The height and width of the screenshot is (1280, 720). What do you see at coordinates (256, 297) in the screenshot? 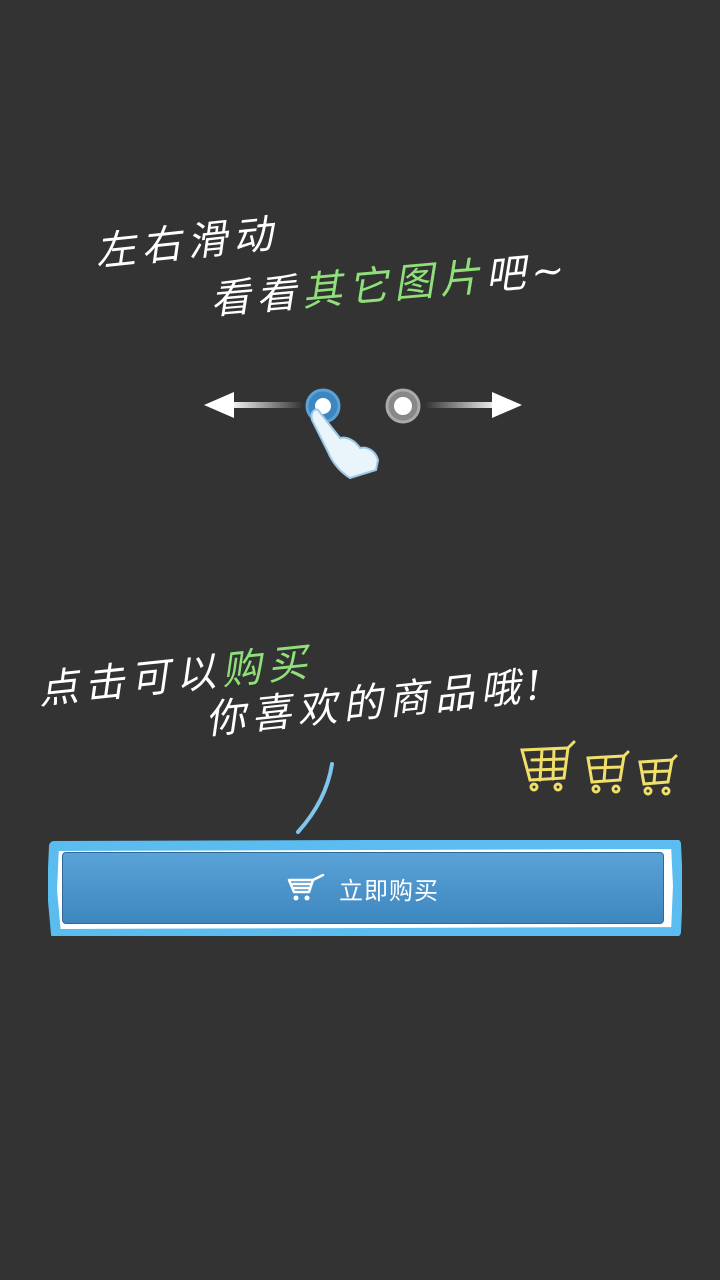
I see `swipe-hint-prefix: 看看` at bounding box center [256, 297].